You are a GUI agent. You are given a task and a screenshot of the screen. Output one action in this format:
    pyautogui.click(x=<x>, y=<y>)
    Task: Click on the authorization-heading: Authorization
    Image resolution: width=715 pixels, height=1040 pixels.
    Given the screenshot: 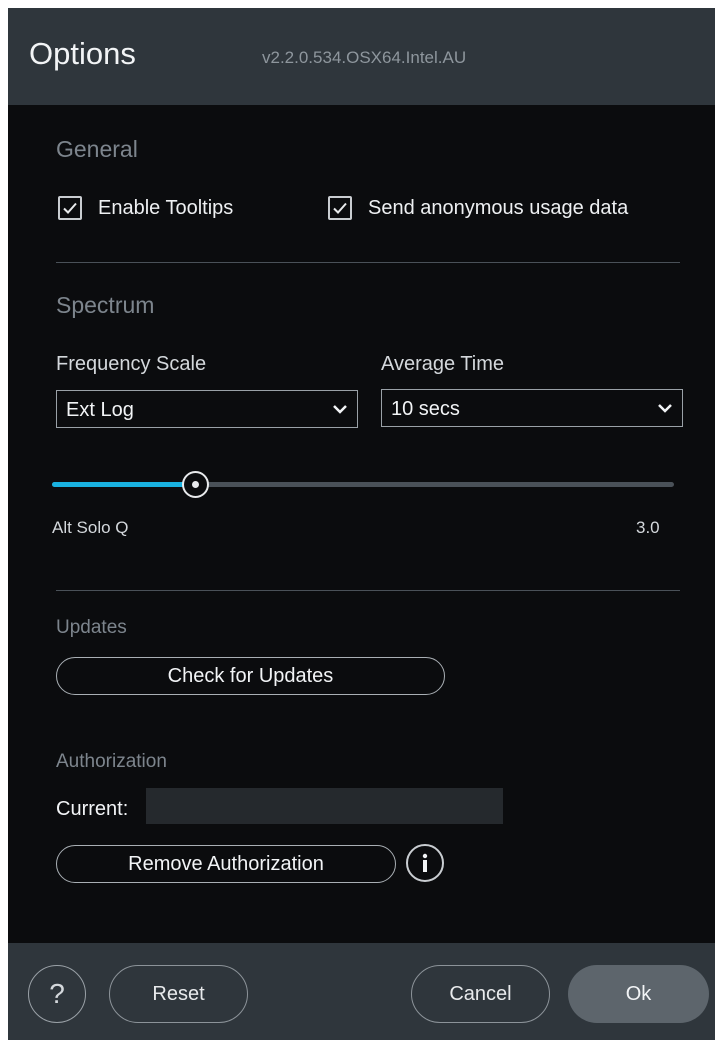 What is the action you would take?
    pyautogui.click(x=111, y=761)
    